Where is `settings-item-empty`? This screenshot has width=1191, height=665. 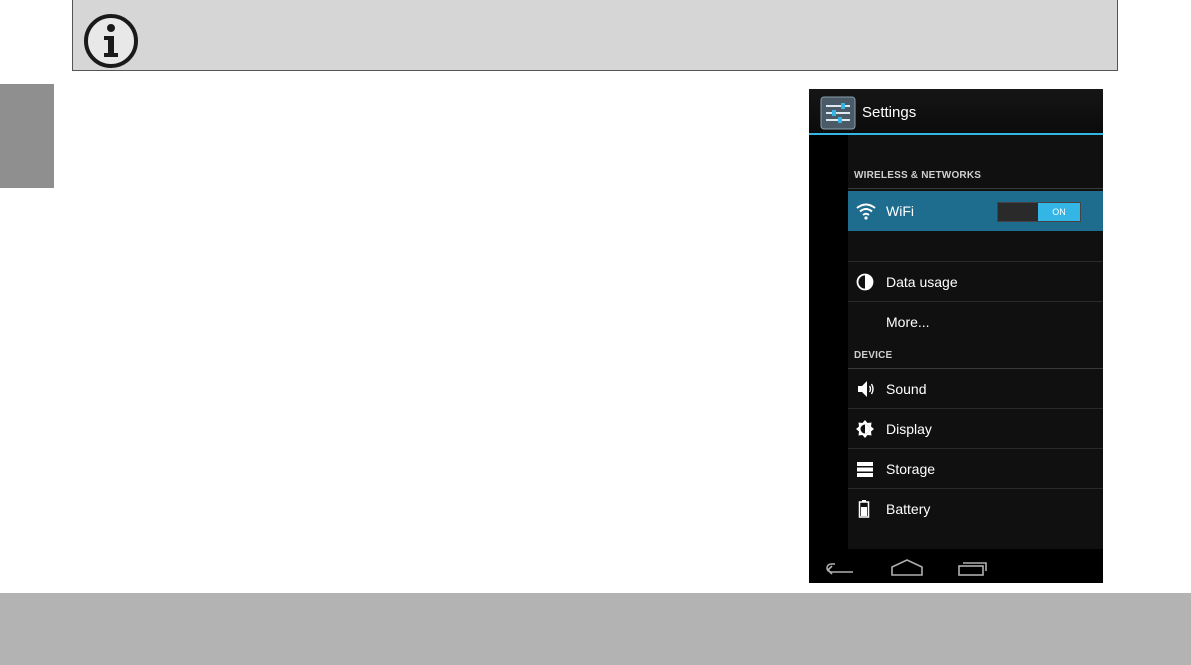
settings-item-empty is located at coordinates (975, 246).